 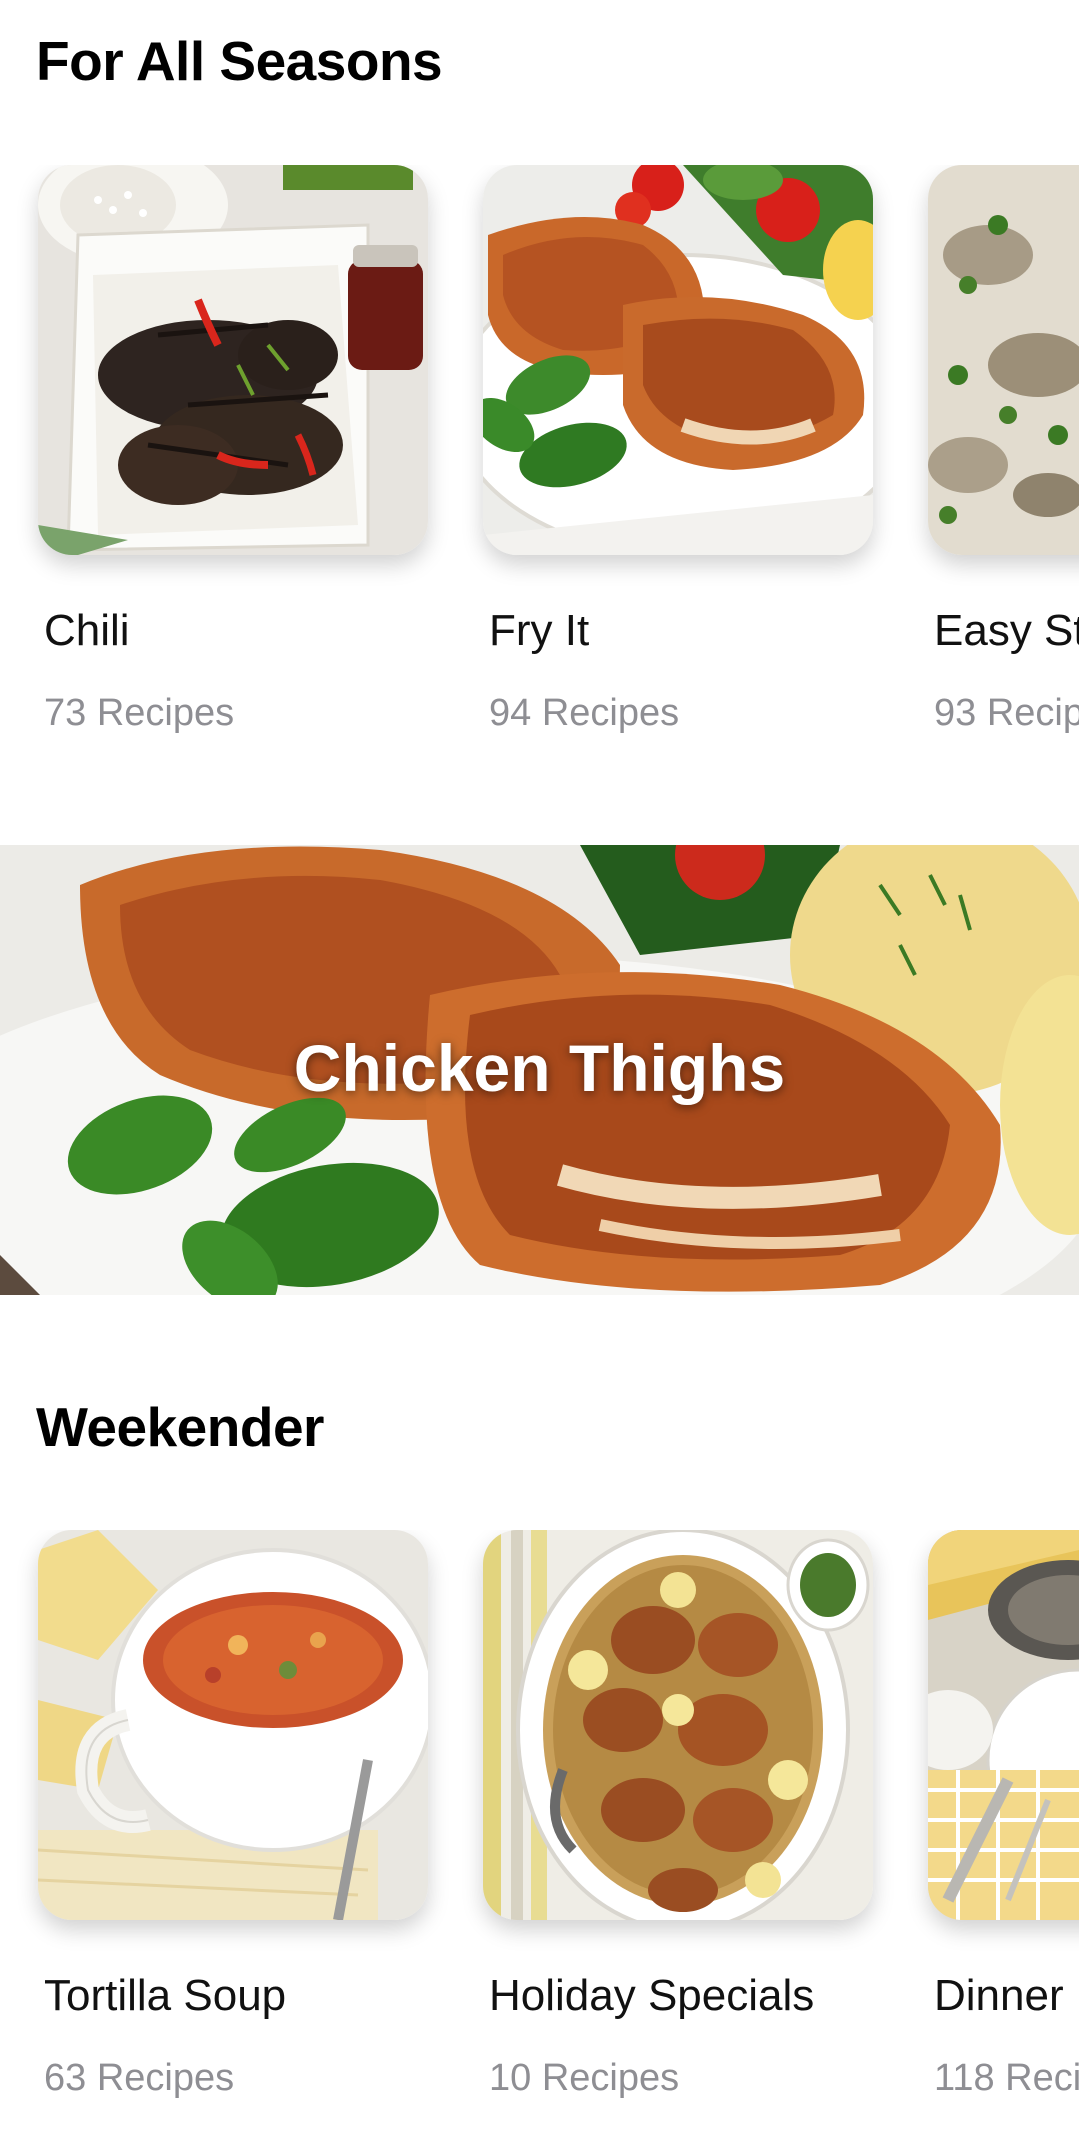 I want to click on section-title: Weekender, so click(x=180, y=1427).